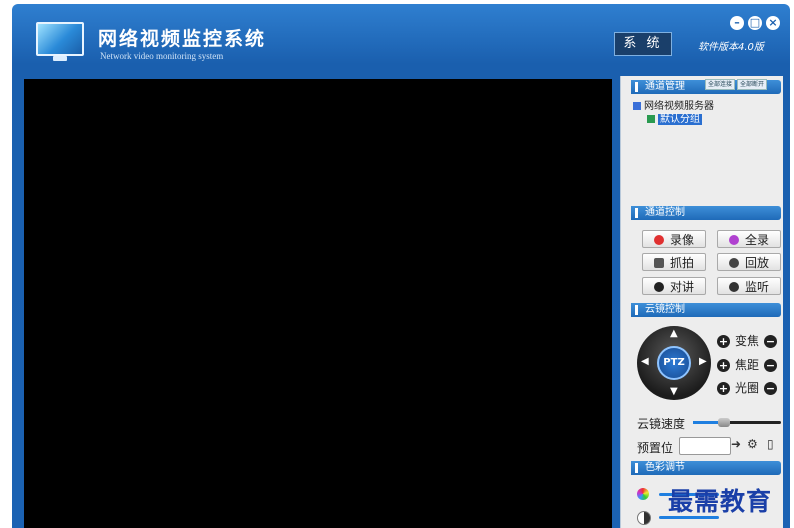  What do you see at coordinates (680, 119) in the screenshot?
I see `tree-child-label: 默认分组` at bounding box center [680, 119].